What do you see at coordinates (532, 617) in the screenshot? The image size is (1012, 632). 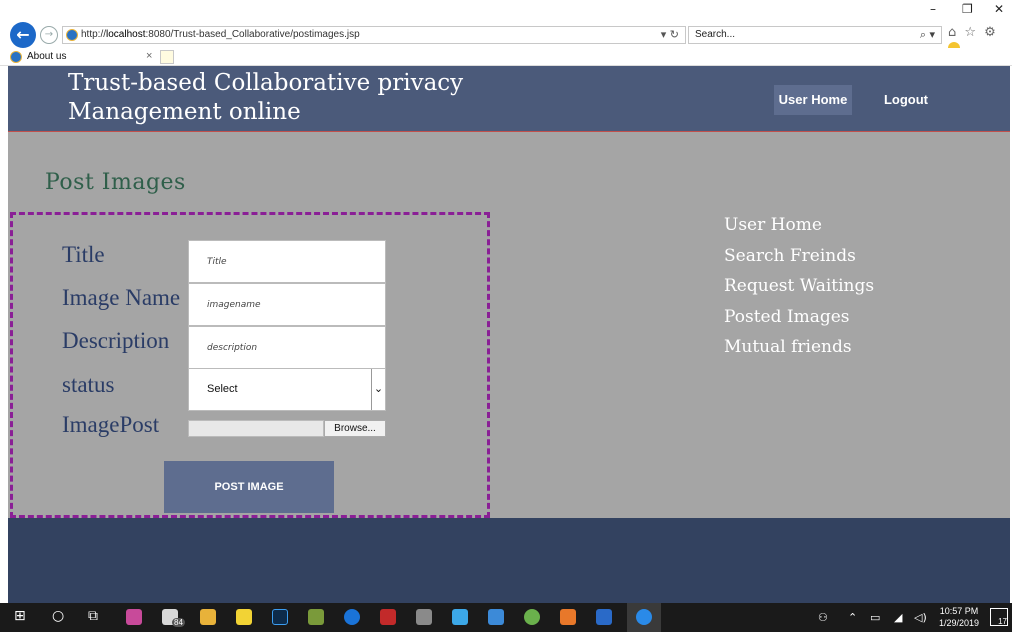 I see `android-studio-icon` at bounding box center [532, 617].